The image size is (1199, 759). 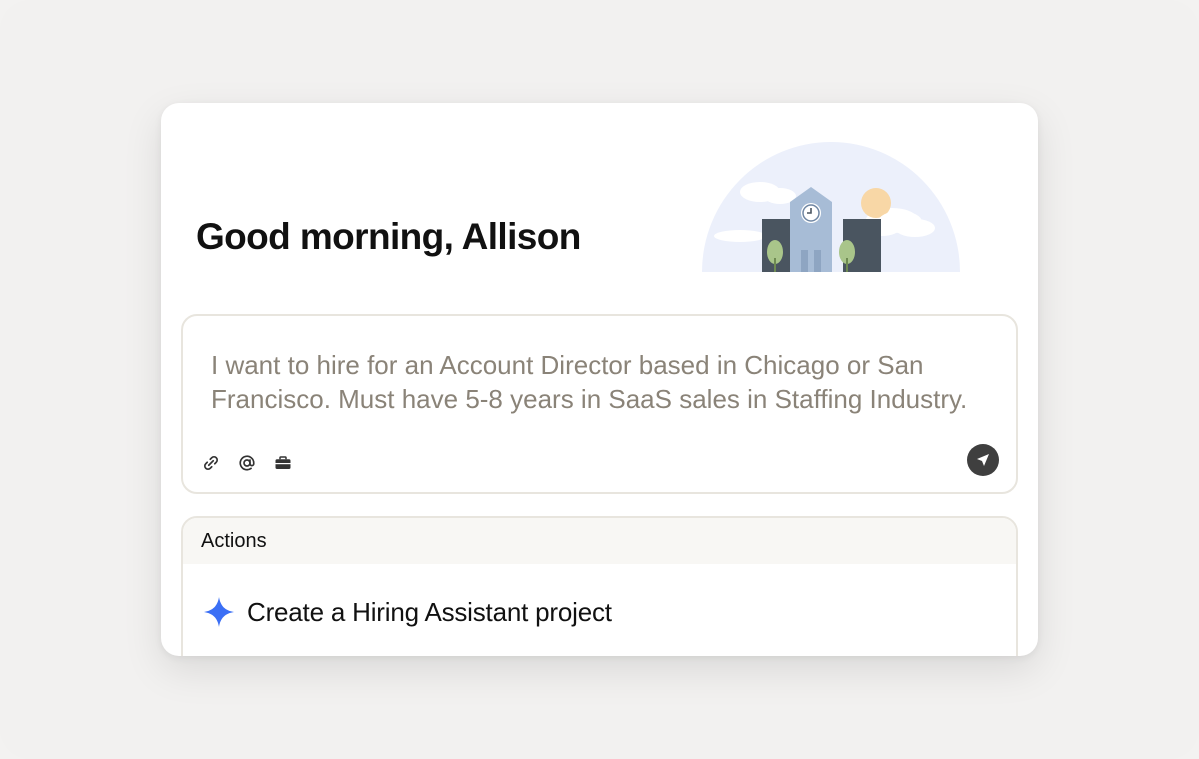 What do you see at coordinates (388, 236) in the screenshot?
I see `greeting-heading: Good morning, Allison` at bounding box center [388, 236].